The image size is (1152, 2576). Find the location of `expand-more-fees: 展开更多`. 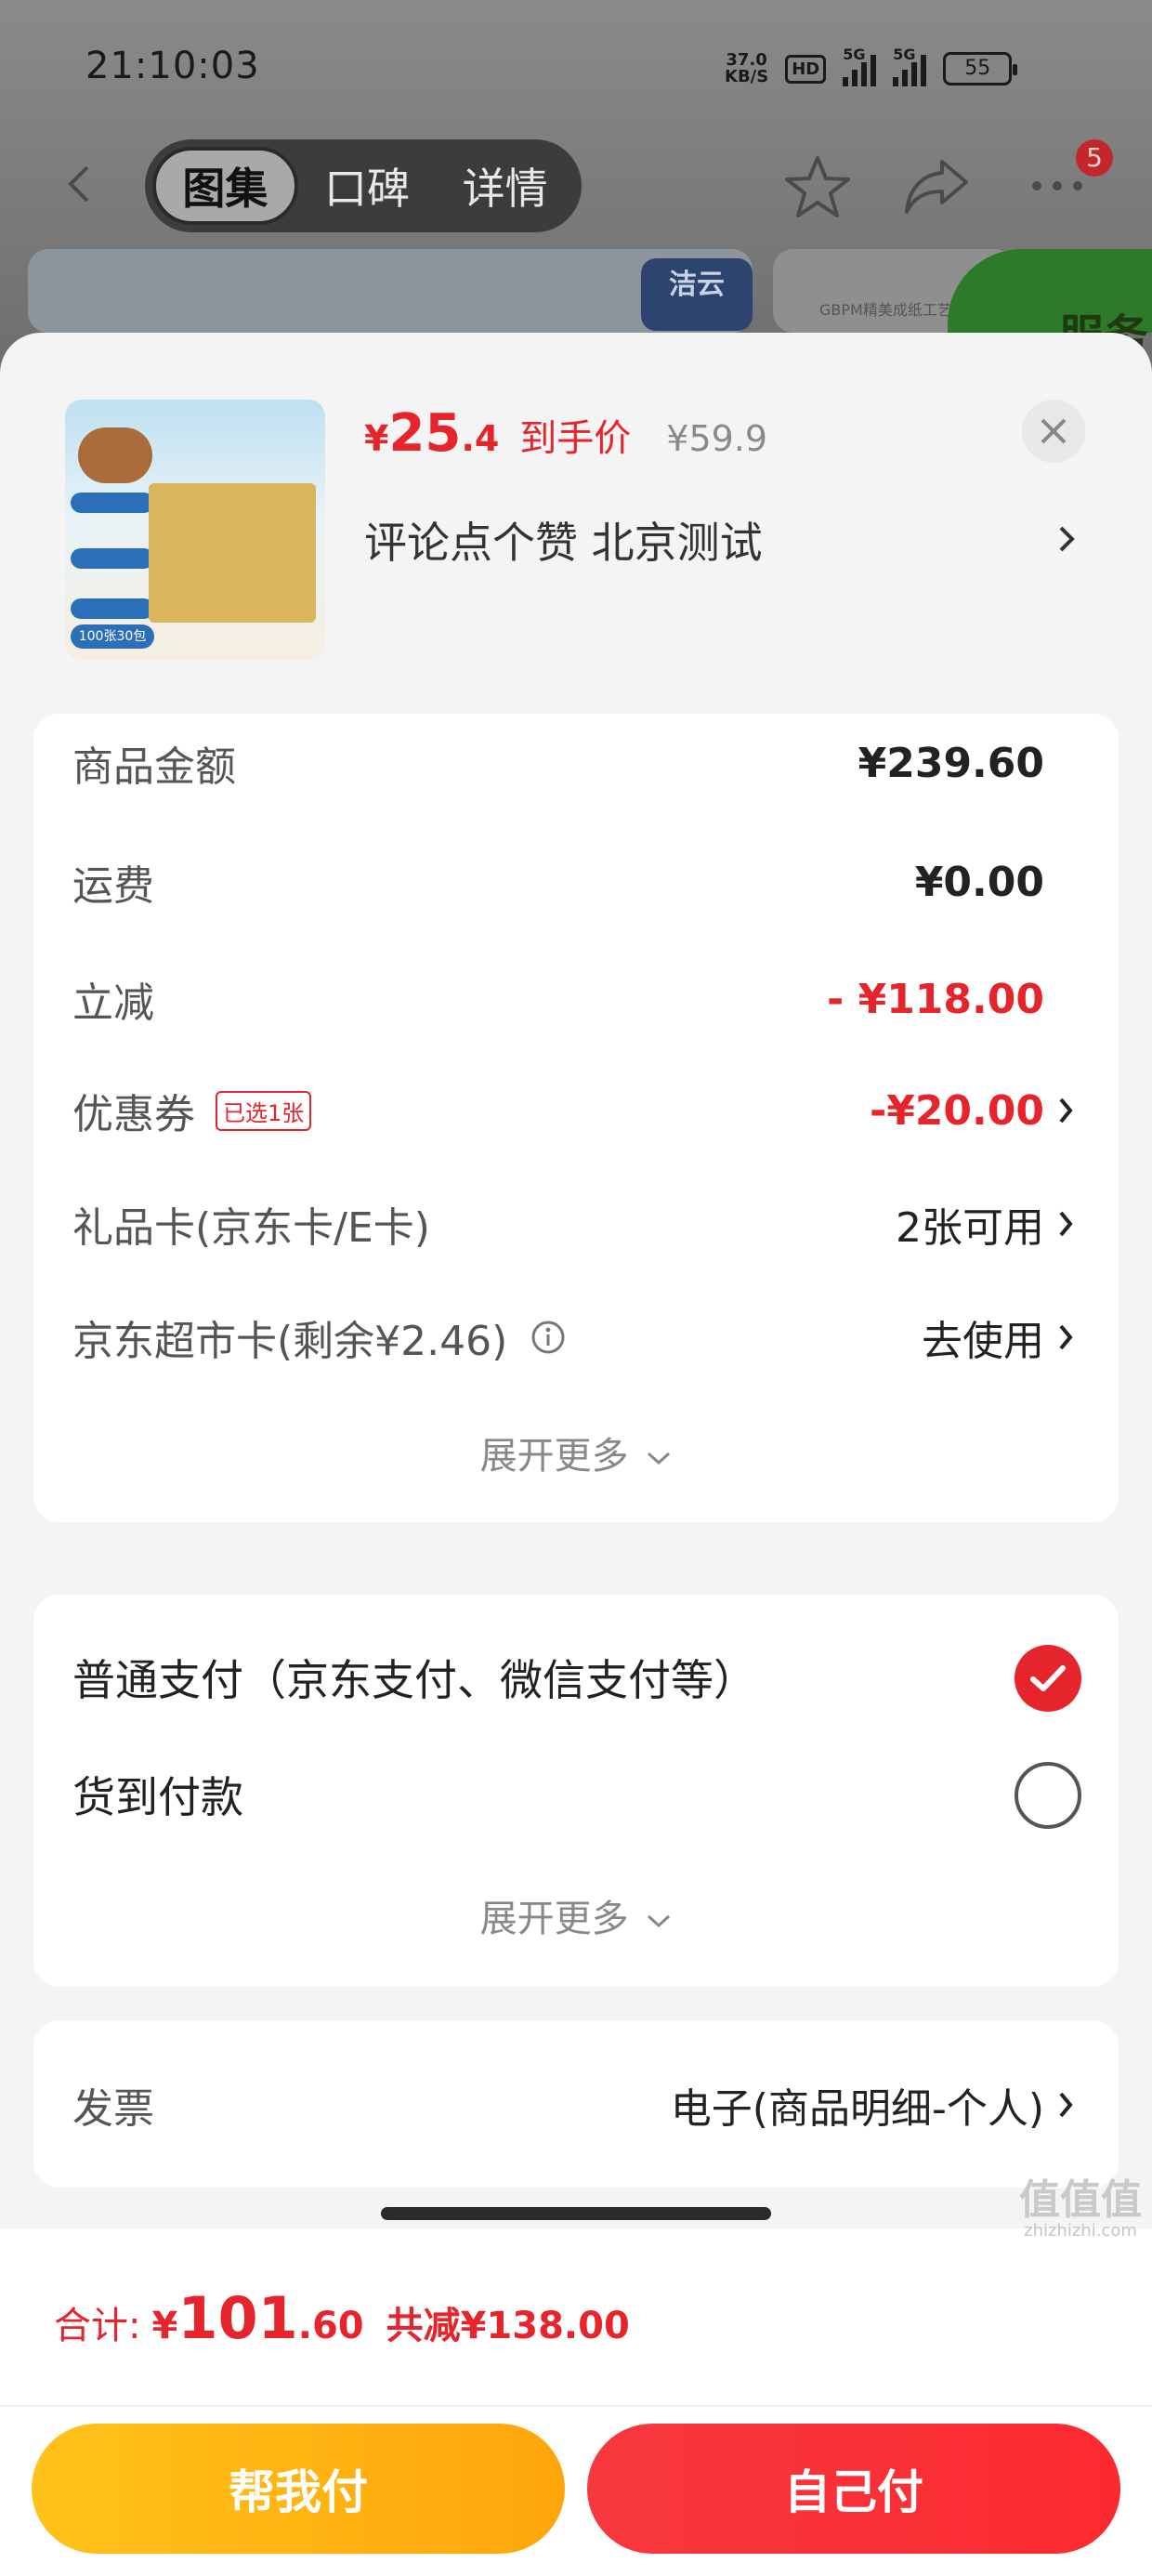

expand-more-fees: 展开更多 is located at coordinates (576, 1452).